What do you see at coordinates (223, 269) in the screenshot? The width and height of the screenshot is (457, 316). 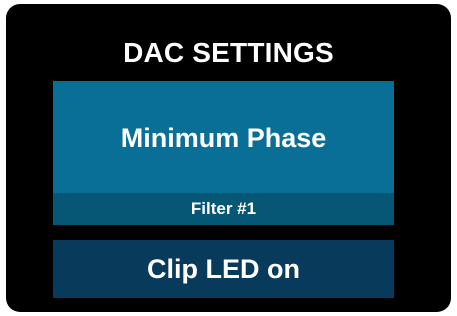 I see `clip-led-toggle: Clip LED on` at bounding box center [223, 269].